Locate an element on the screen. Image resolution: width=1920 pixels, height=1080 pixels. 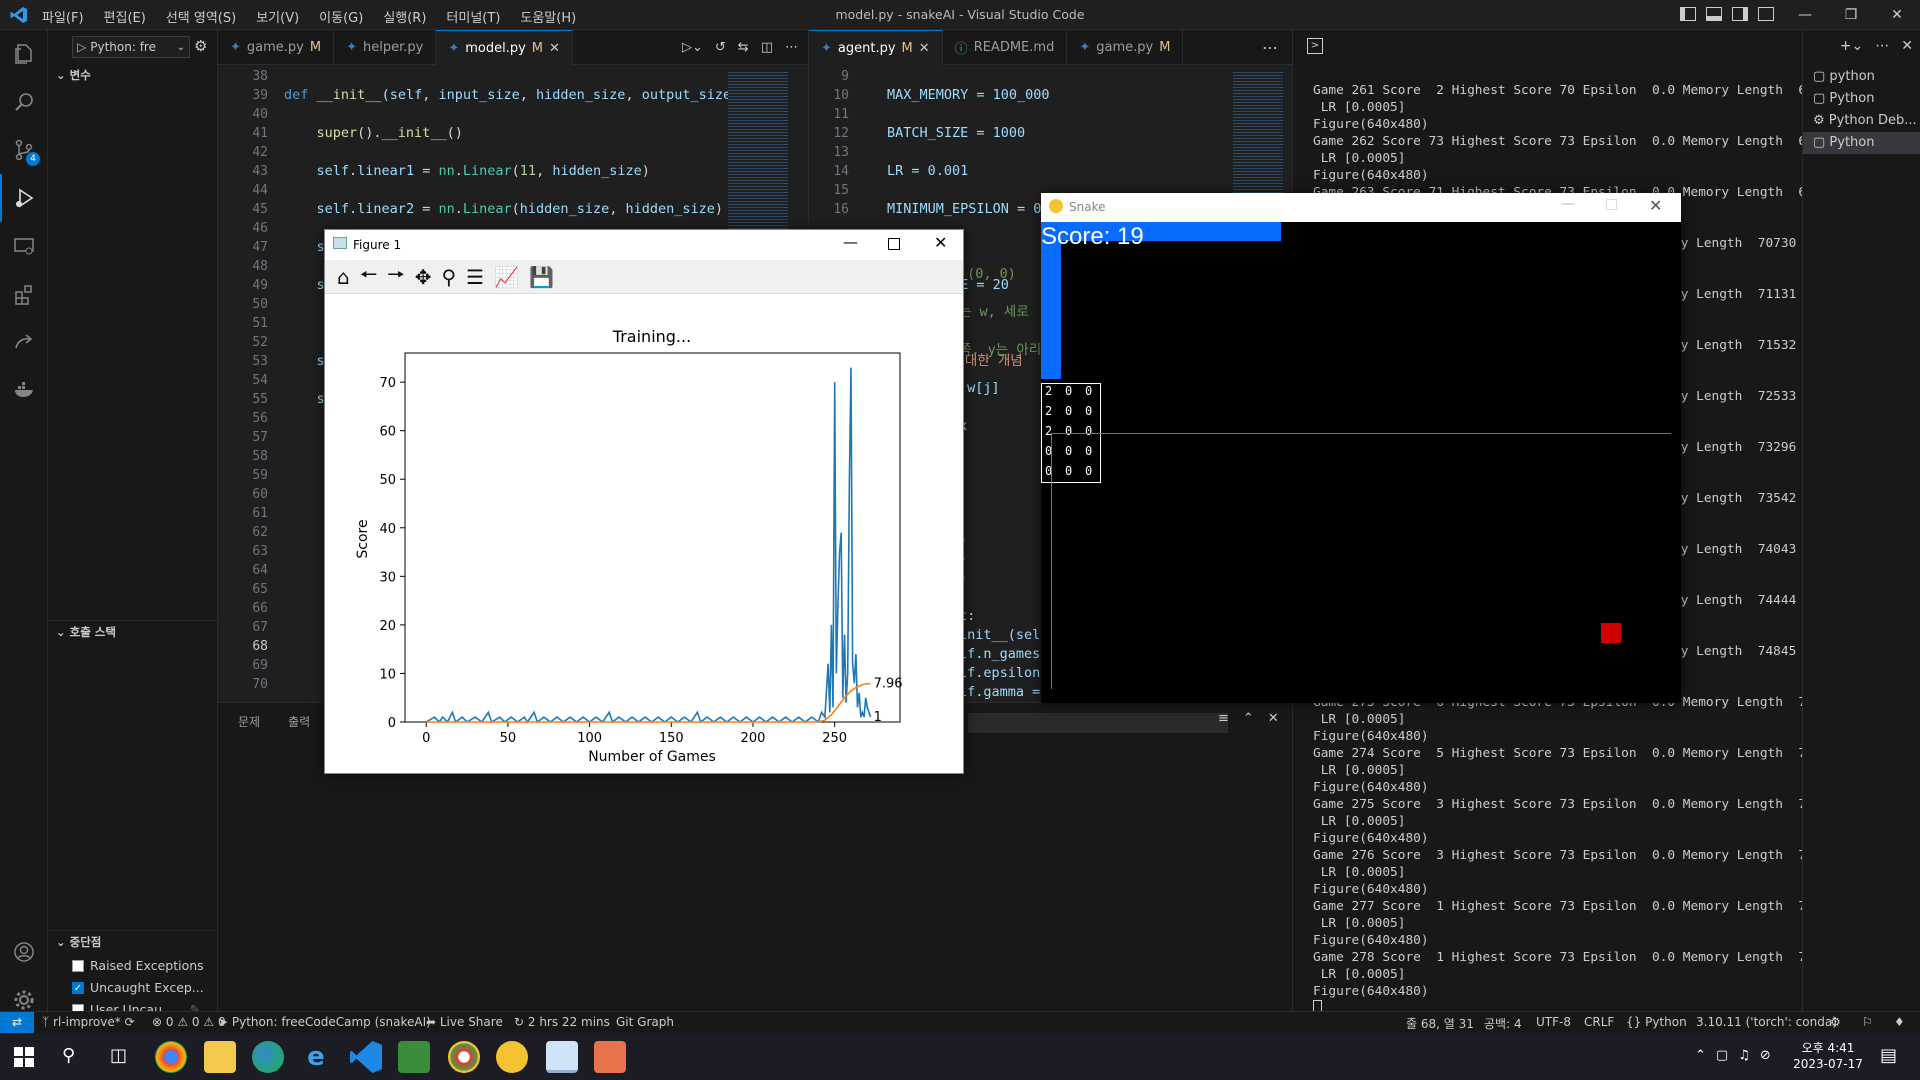
notifications-bell-icon: ♦ is located at coordinates (1899, 1022).